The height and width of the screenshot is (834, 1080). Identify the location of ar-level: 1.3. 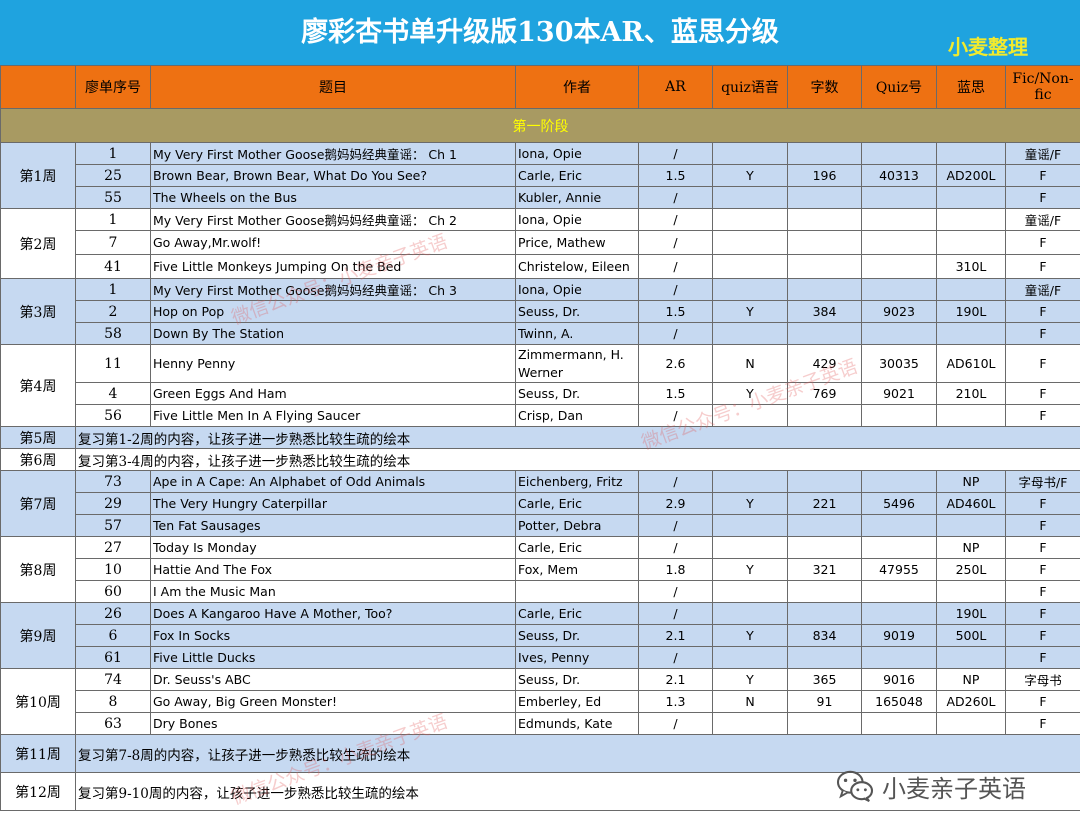
(675, 701).